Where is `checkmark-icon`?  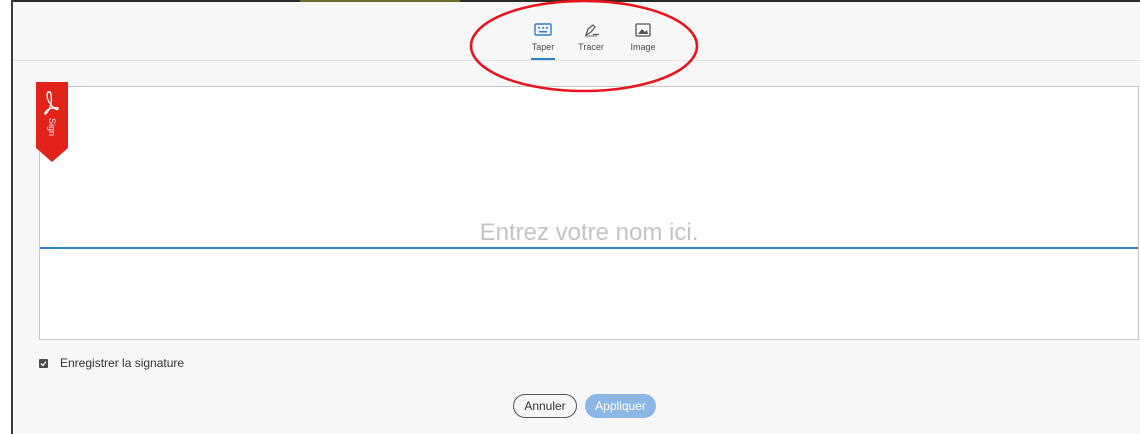 checkmark-icon is located at coordinates (43, 363).